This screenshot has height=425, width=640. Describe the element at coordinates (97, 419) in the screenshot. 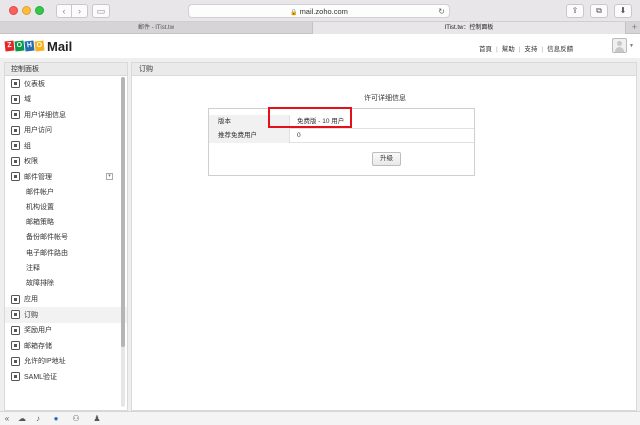

I see `user-icon: ♟` at that location.